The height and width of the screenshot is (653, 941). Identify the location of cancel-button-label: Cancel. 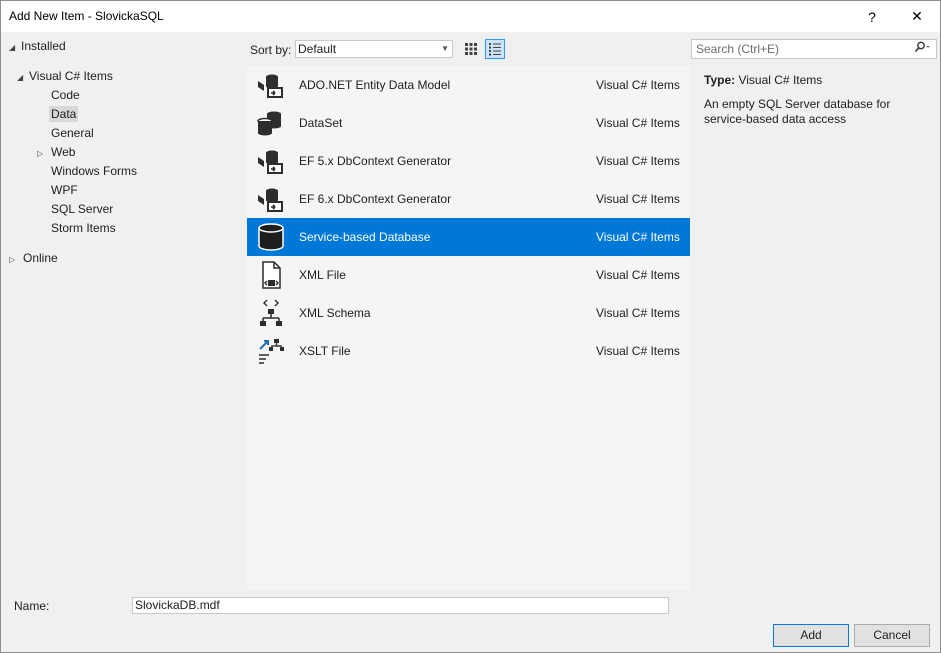
(892, 635).